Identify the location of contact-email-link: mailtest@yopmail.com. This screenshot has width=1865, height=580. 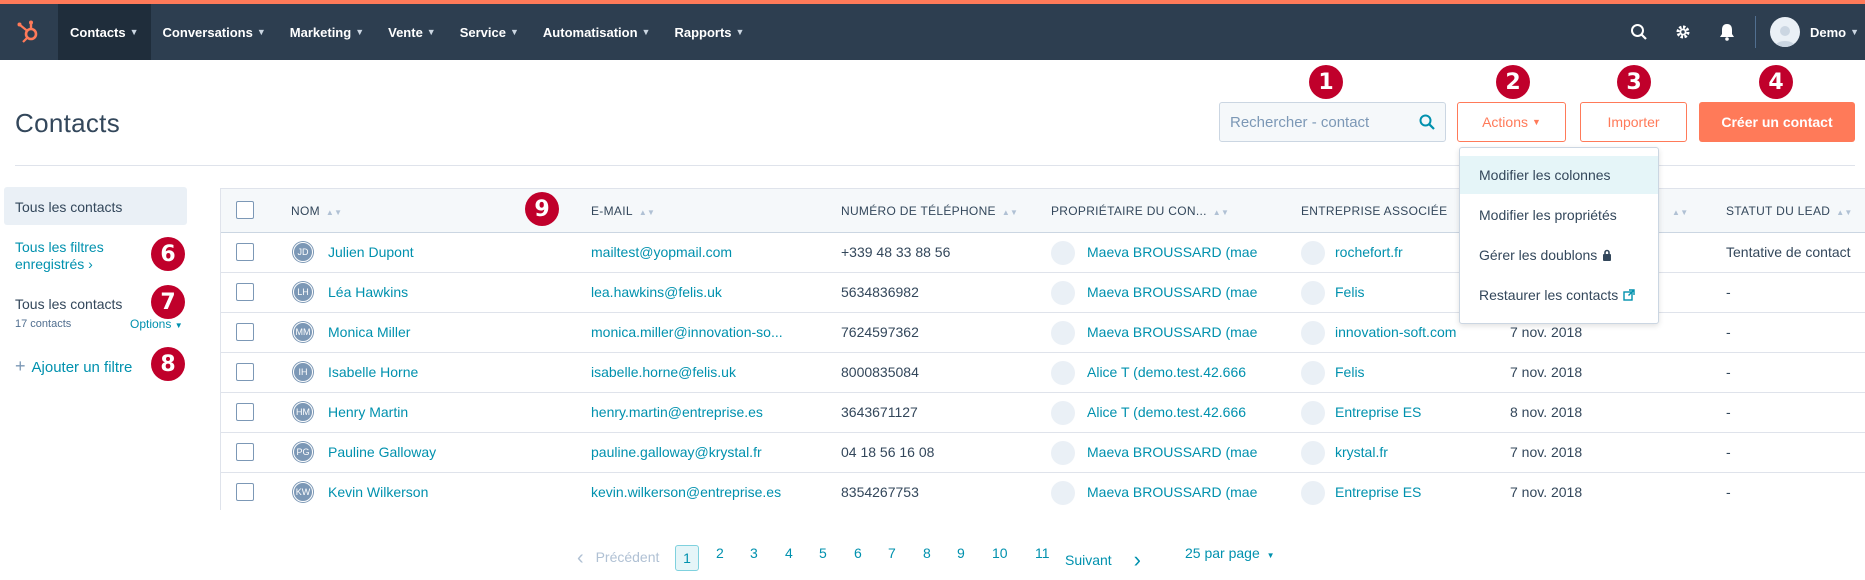
(706, 252).